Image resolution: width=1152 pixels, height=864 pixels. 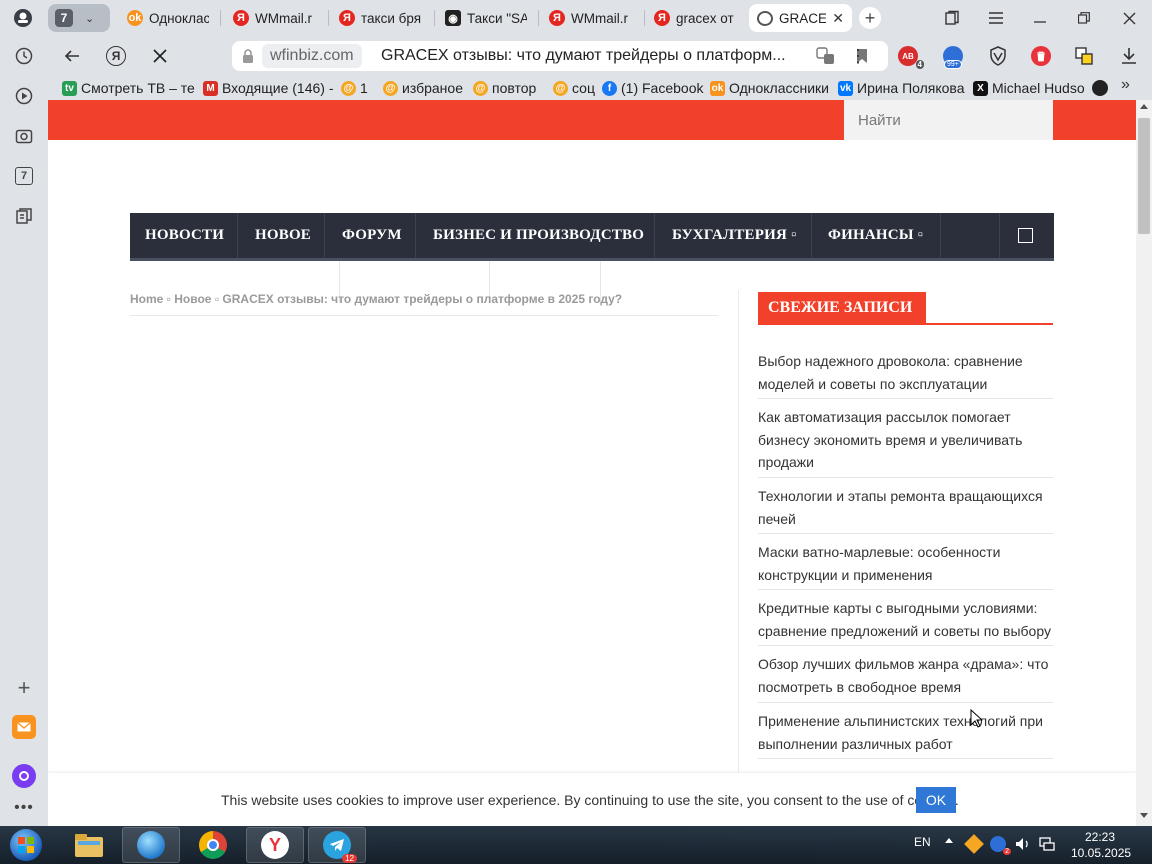 I want to click on more-bookmarks-icon: », so click(x=1125, y=85).